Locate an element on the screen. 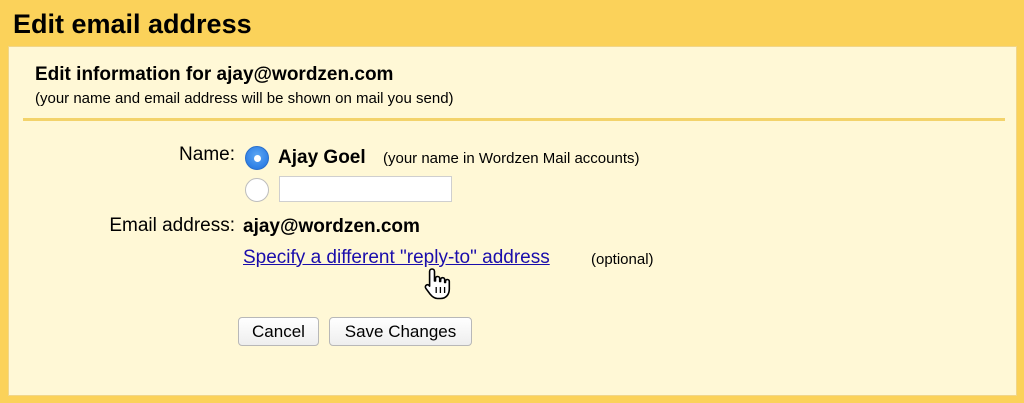 This screenshot has height=403, width=1024. header-divider is located at coordinates (514, 119).